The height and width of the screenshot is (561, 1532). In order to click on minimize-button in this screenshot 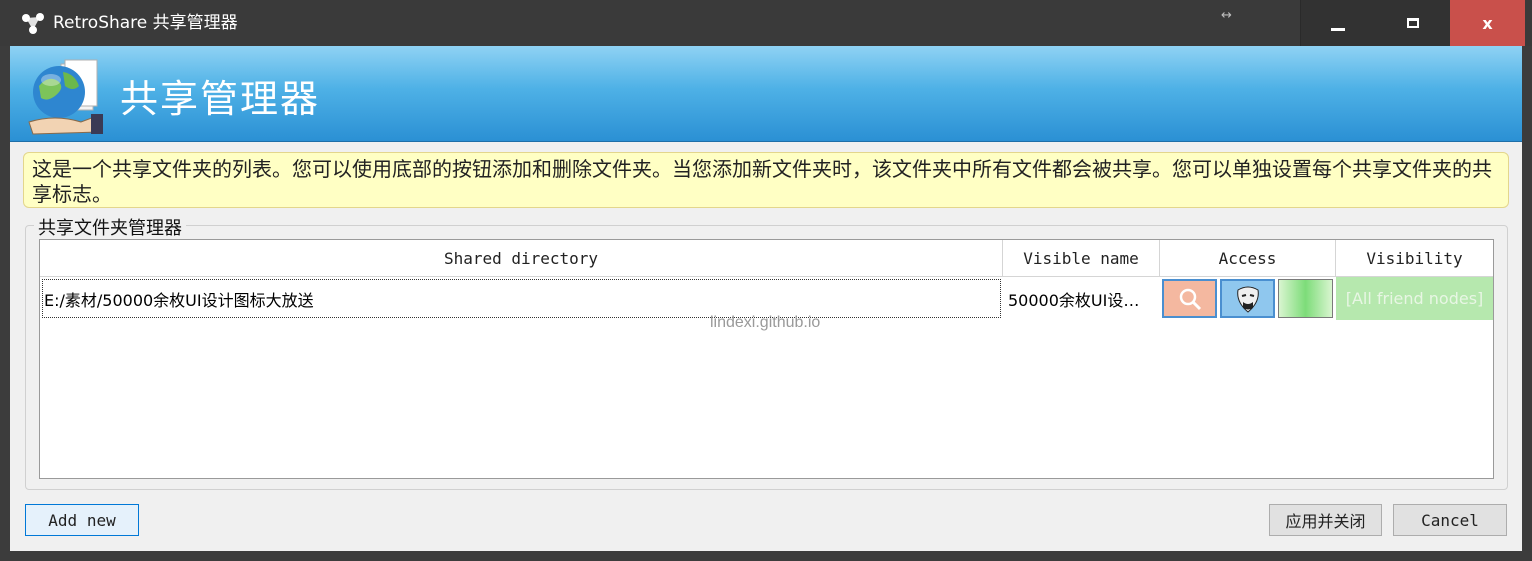, I will do `click(1337, 23)`.